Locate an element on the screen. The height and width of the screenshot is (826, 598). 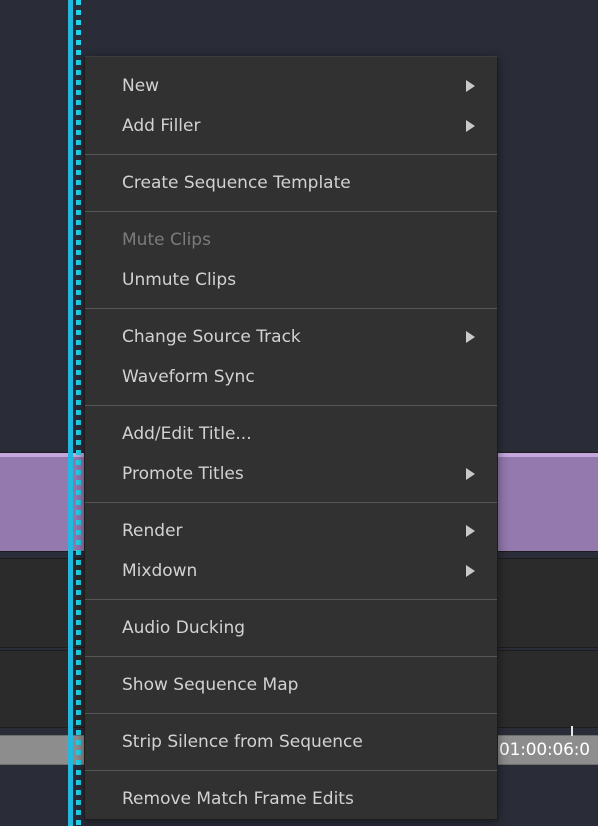
menu-item-unmute-clips: Unmute Clips is located at coordinates (291, 280).